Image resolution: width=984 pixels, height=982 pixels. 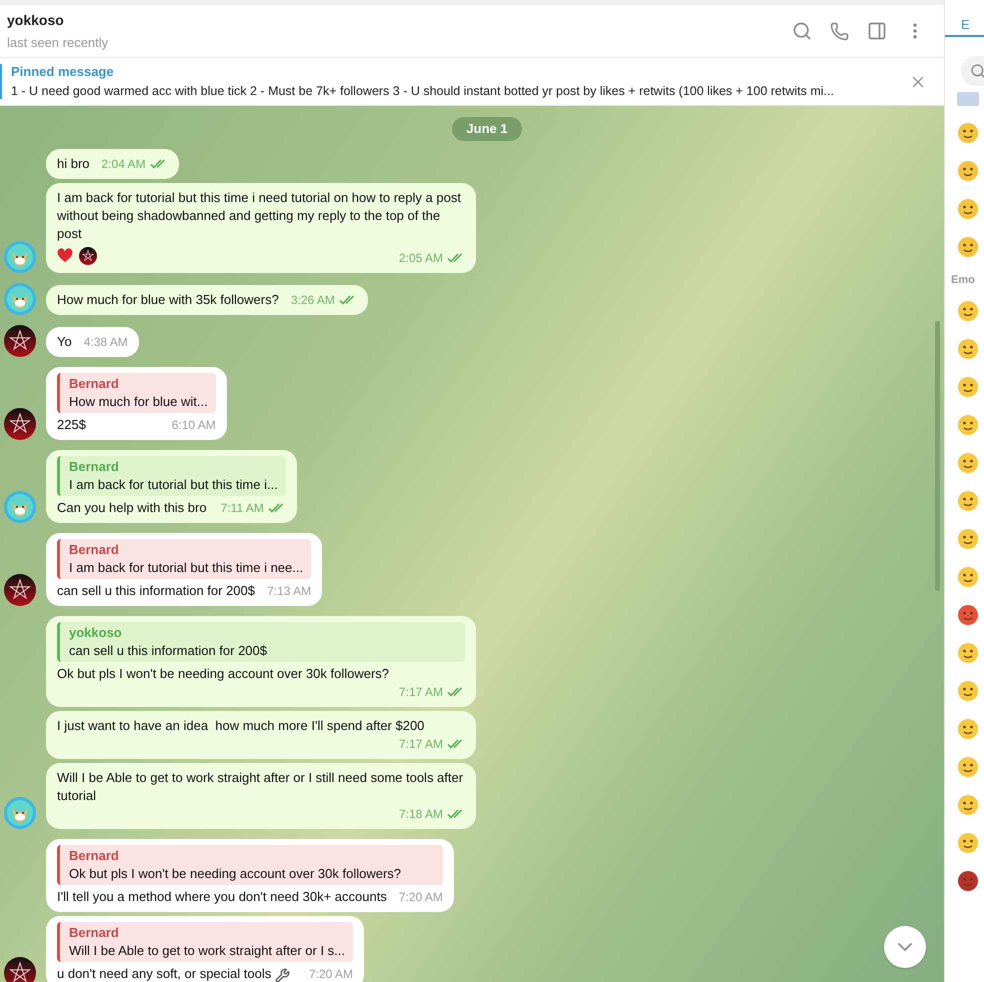 I want to click on message-text: I am back for tutorial but this time i need tutorial on how to reply a post without being shadowbanned and getting my reply to the top of the post, so click(x=259, y=215).